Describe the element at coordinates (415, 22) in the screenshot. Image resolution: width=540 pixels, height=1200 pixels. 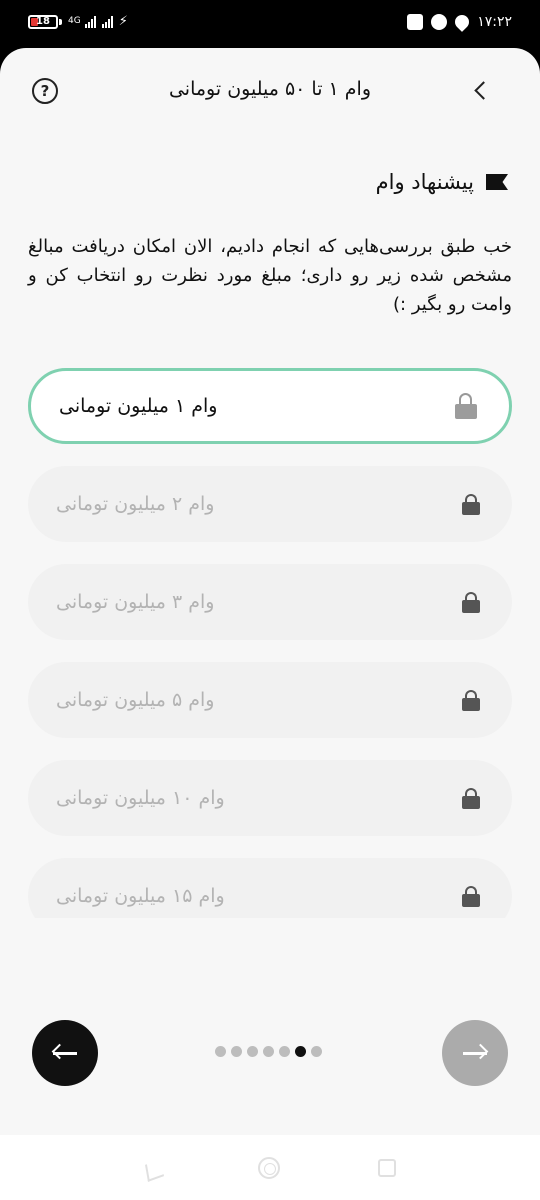
I see `notification-icon` at that location.